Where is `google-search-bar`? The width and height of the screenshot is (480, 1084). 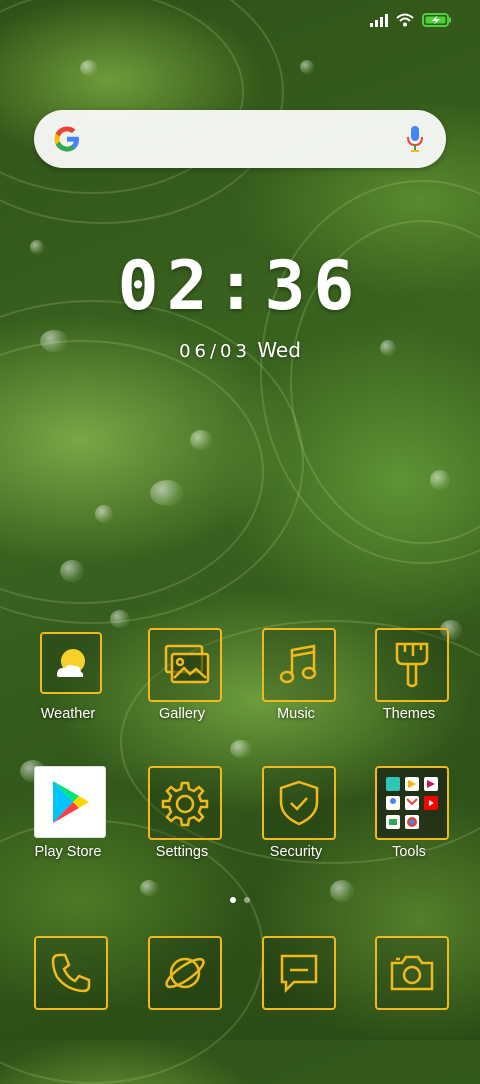 google-search-bar is located at coordinates (240, 139).